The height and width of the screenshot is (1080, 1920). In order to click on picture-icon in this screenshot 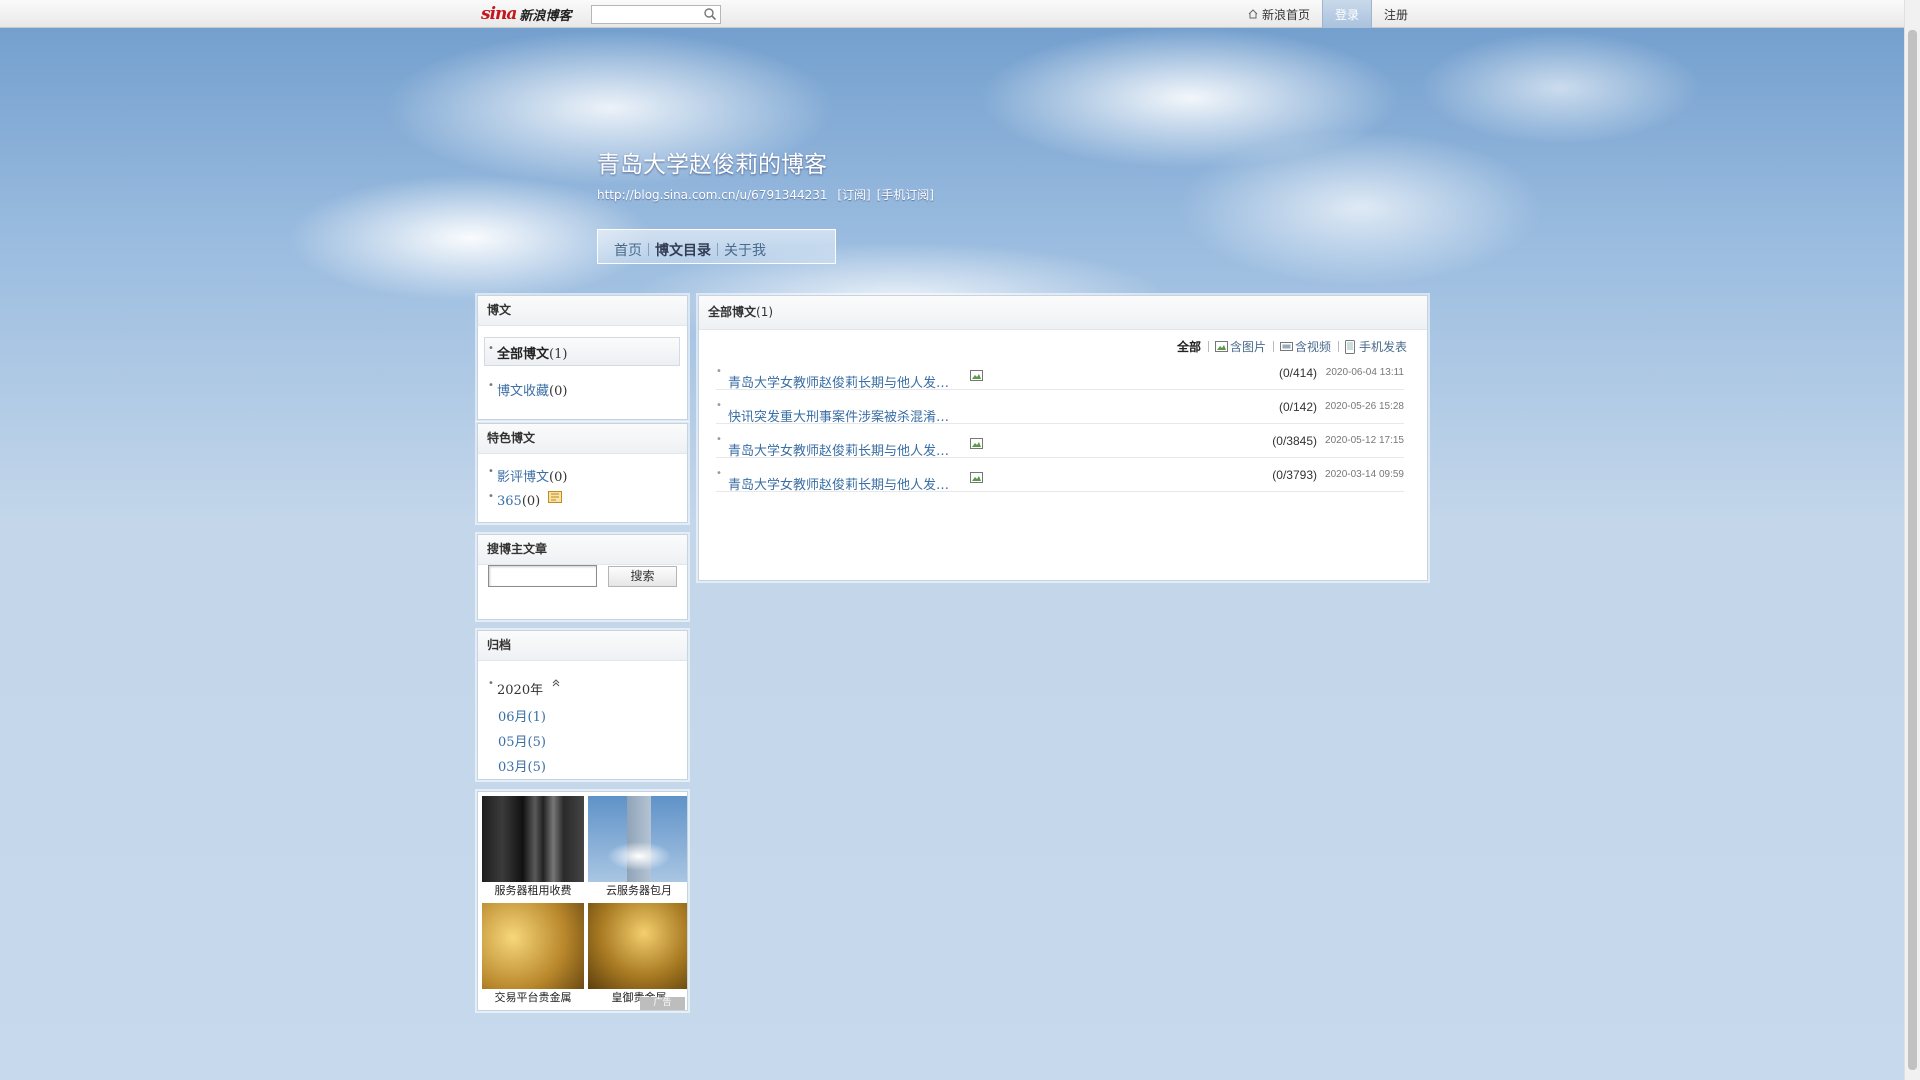, I will do `click(1221, 346)`.